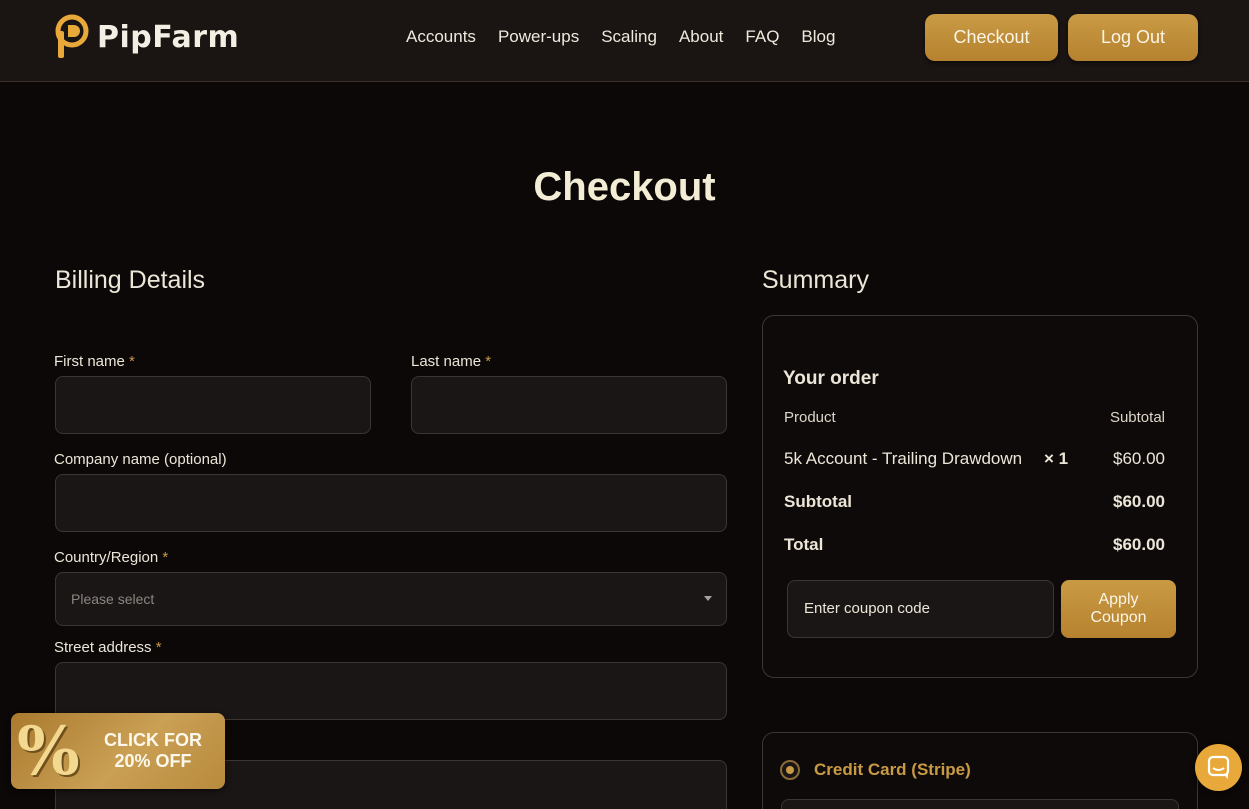 The width and height of the screenshot is (1249, 809). What do you see at coordinates (72, 36) in the screenshot?
I see `pipfarm-logo-icon` at bounding box center [72, 36].